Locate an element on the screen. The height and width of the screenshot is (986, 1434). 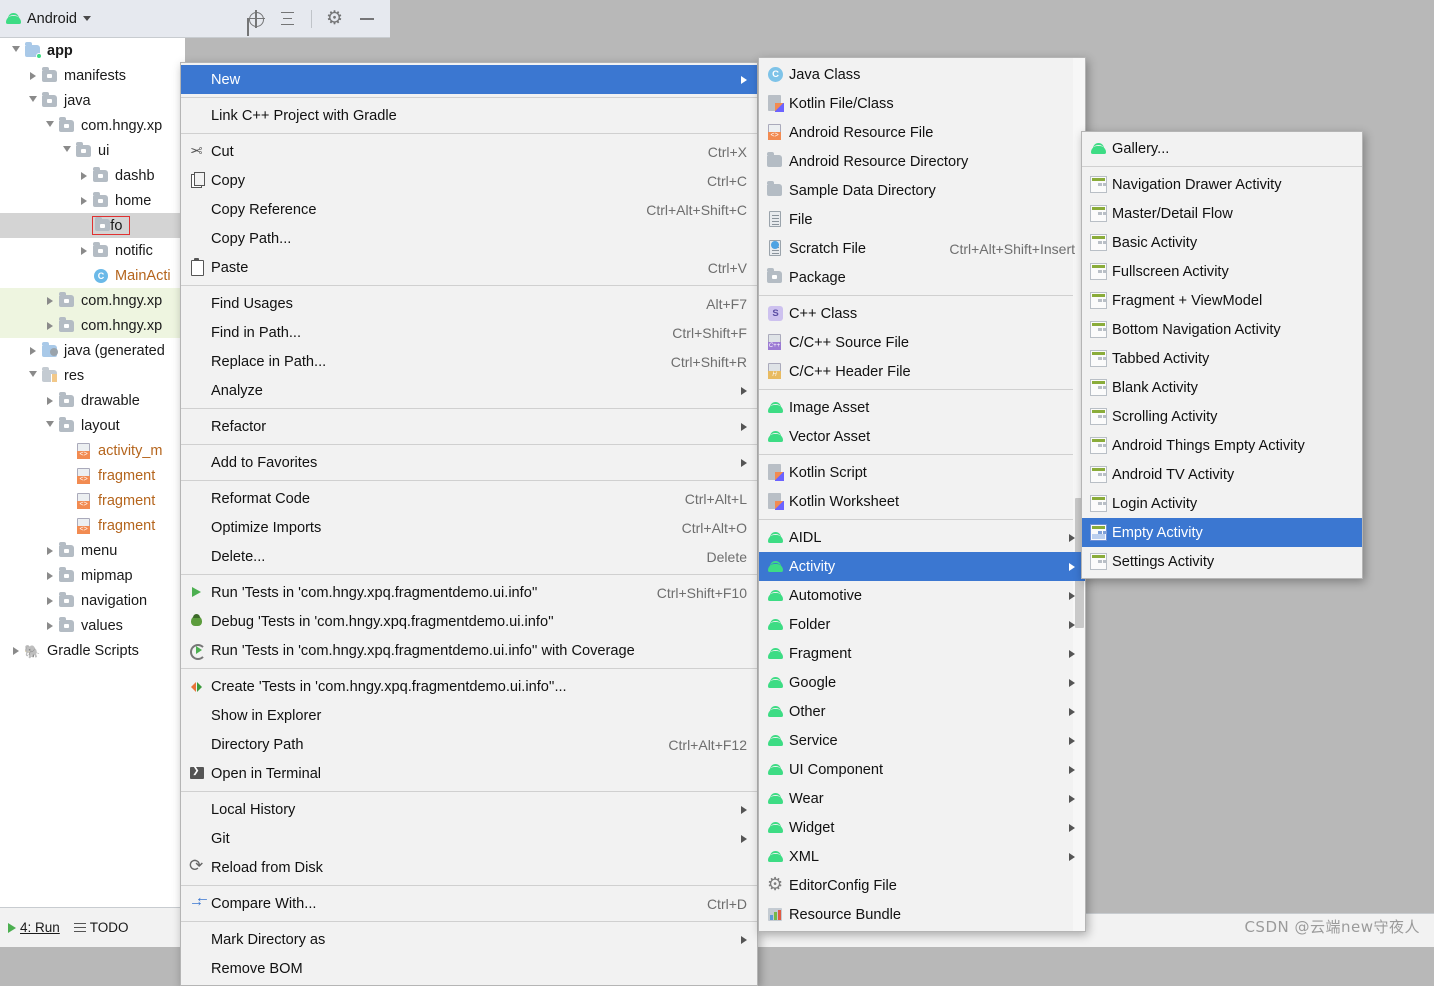
menu-item: Reformat Code Ctrl+Alt+L is located at coordinates (469, 498).